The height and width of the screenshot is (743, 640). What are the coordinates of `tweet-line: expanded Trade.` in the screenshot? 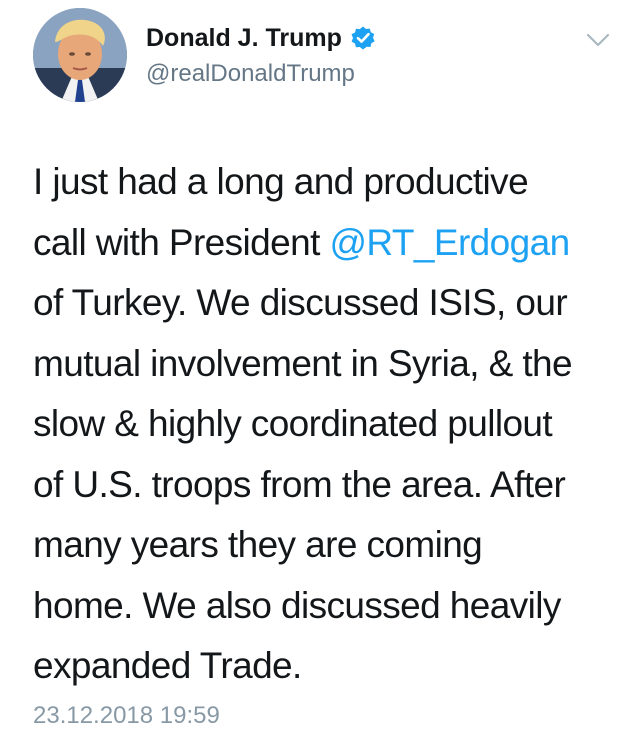 It's located at (167, 665).